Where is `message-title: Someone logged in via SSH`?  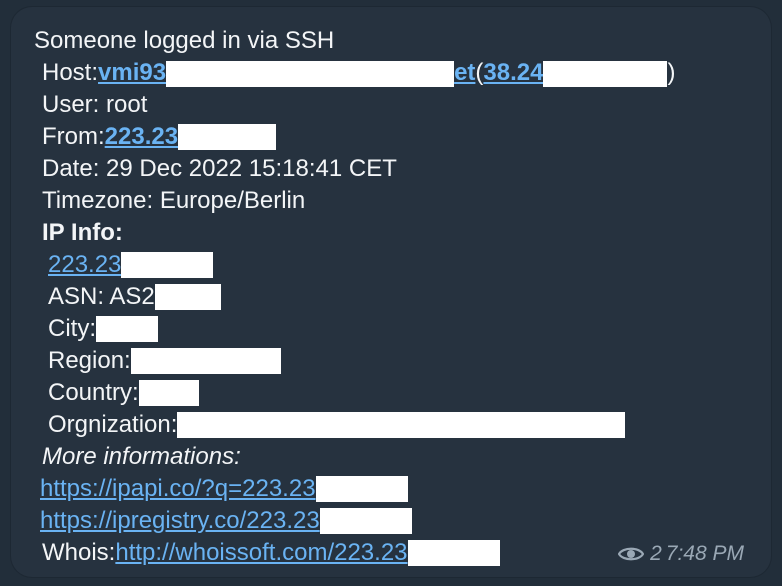 message-title: Someone logged in via SSH is located at coordinates (184, 40).